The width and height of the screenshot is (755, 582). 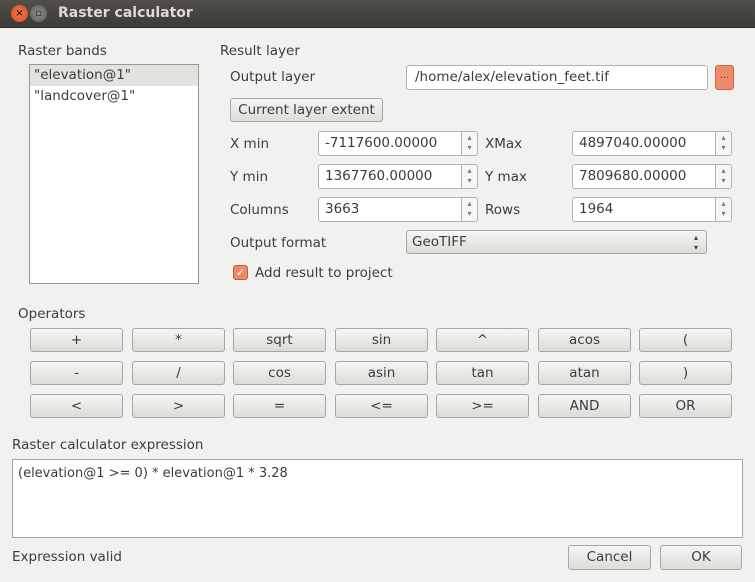 I want to click on xmin-value: -7117600.00000, so click(x=390, y=143).